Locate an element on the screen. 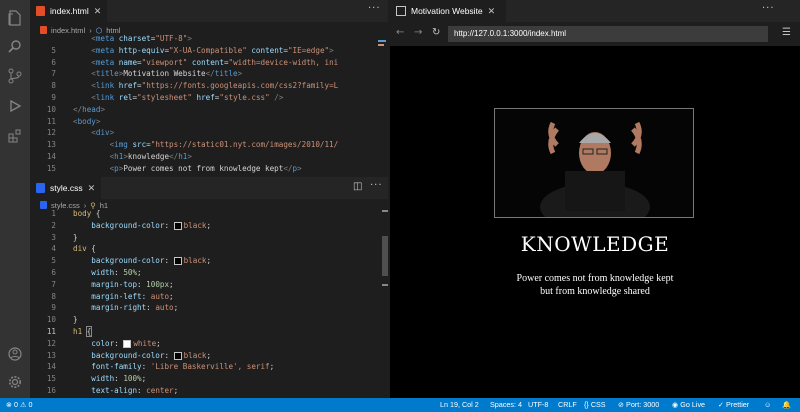  line-content: </head> is located at coordinates (89, 110).